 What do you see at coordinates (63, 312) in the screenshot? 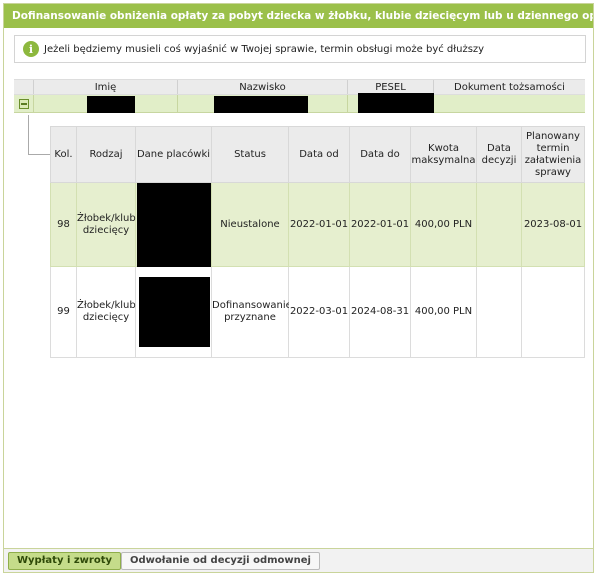
I see `cell-kol: 99` at bounding box center [63, 312].